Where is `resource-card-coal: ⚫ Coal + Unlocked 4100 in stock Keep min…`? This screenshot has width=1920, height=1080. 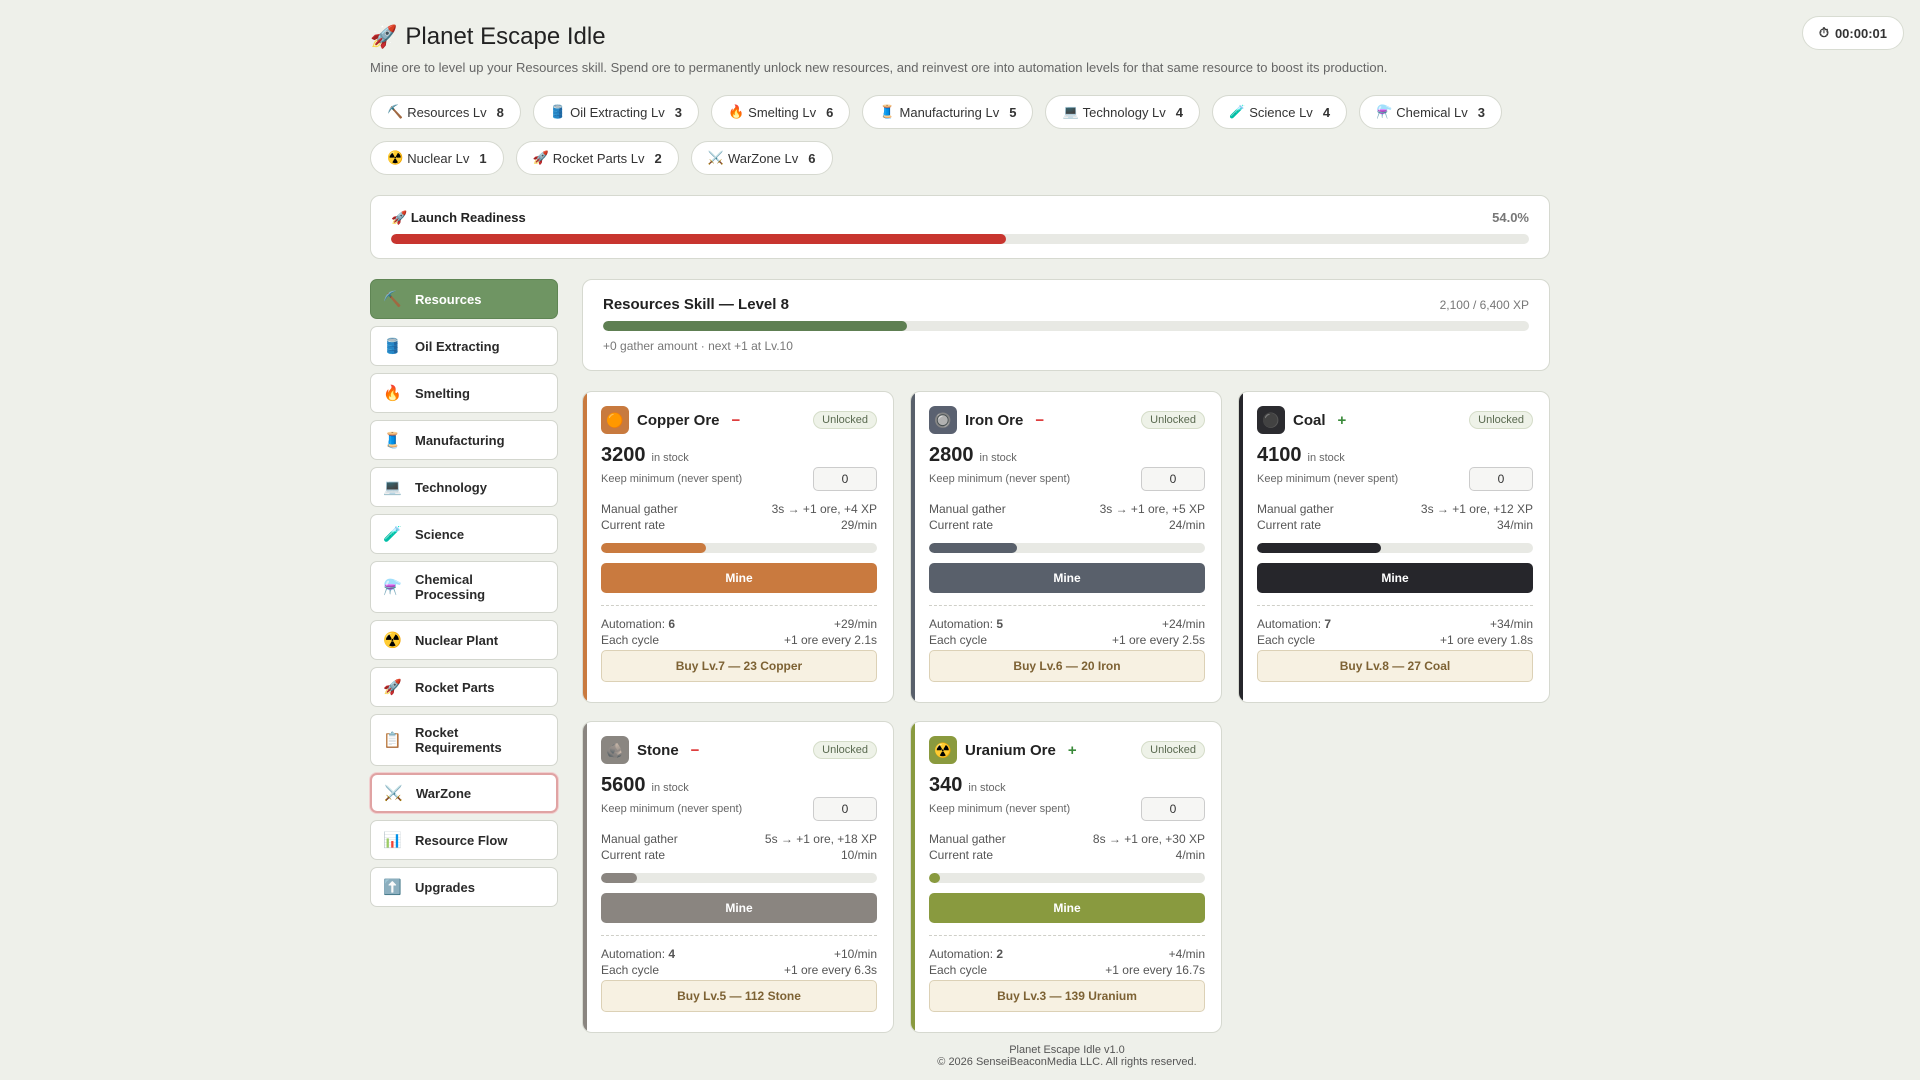 resource-card-coal: ⚫ Coal + Unlocked 4100 in stock Keep min… is located at coordinates (1394, 547).